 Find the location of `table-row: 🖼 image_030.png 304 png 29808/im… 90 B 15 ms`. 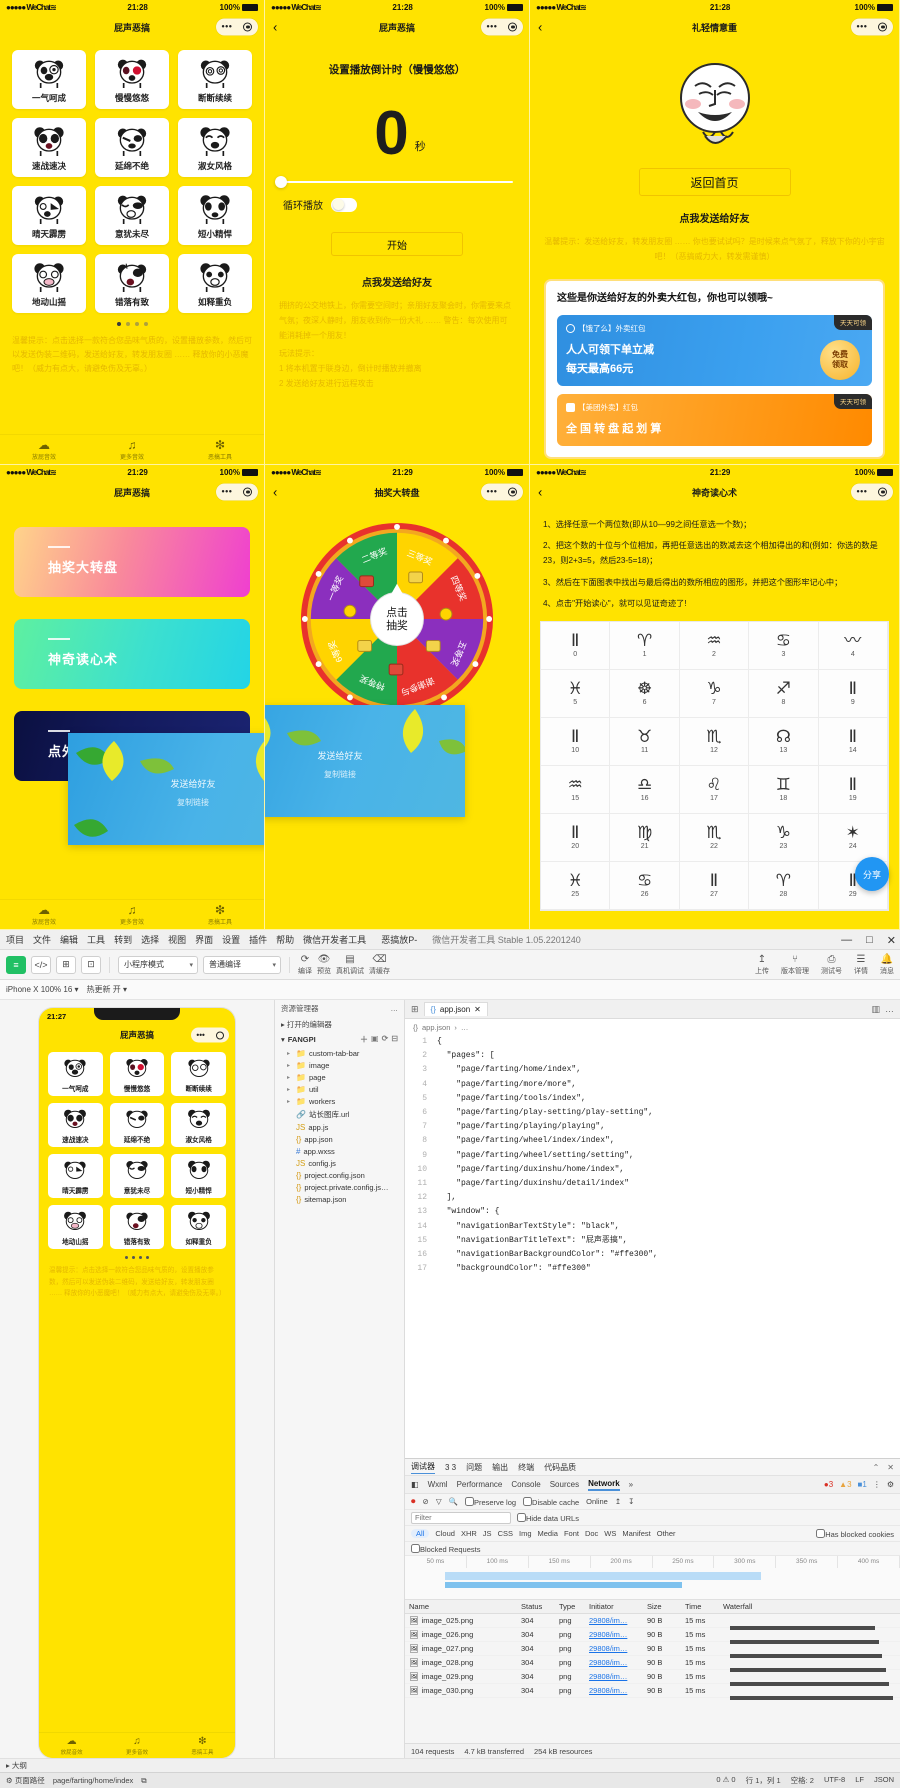

table-row: 🖼 image_030.png 304 png 29808/im… 90 B 15 ms is located at coordinates (652, 1692).